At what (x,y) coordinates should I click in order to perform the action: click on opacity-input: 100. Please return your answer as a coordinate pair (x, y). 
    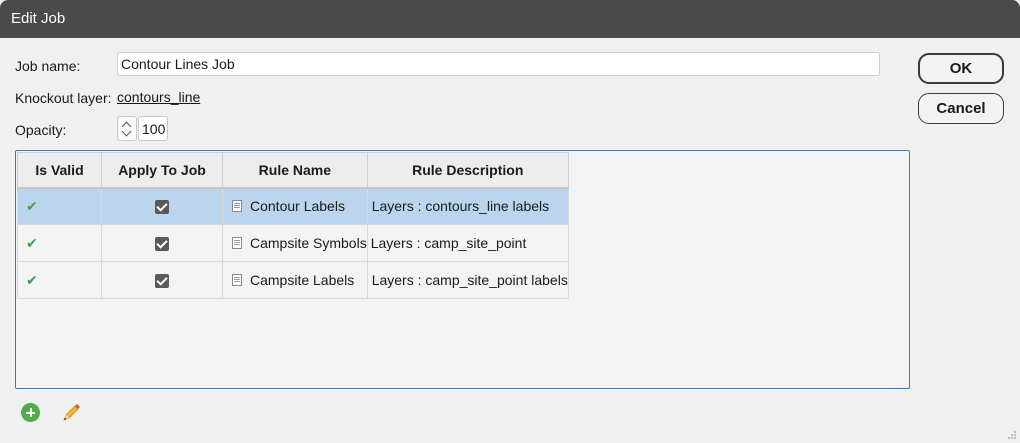
    Looking at the image, I should click on (153, 128).